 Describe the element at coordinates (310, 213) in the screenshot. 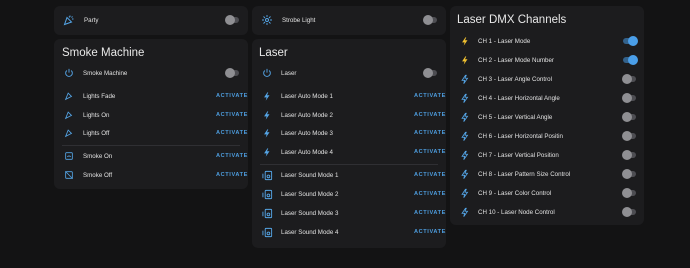

I see `scene-label: Laser Sound Mode 3` at that location.